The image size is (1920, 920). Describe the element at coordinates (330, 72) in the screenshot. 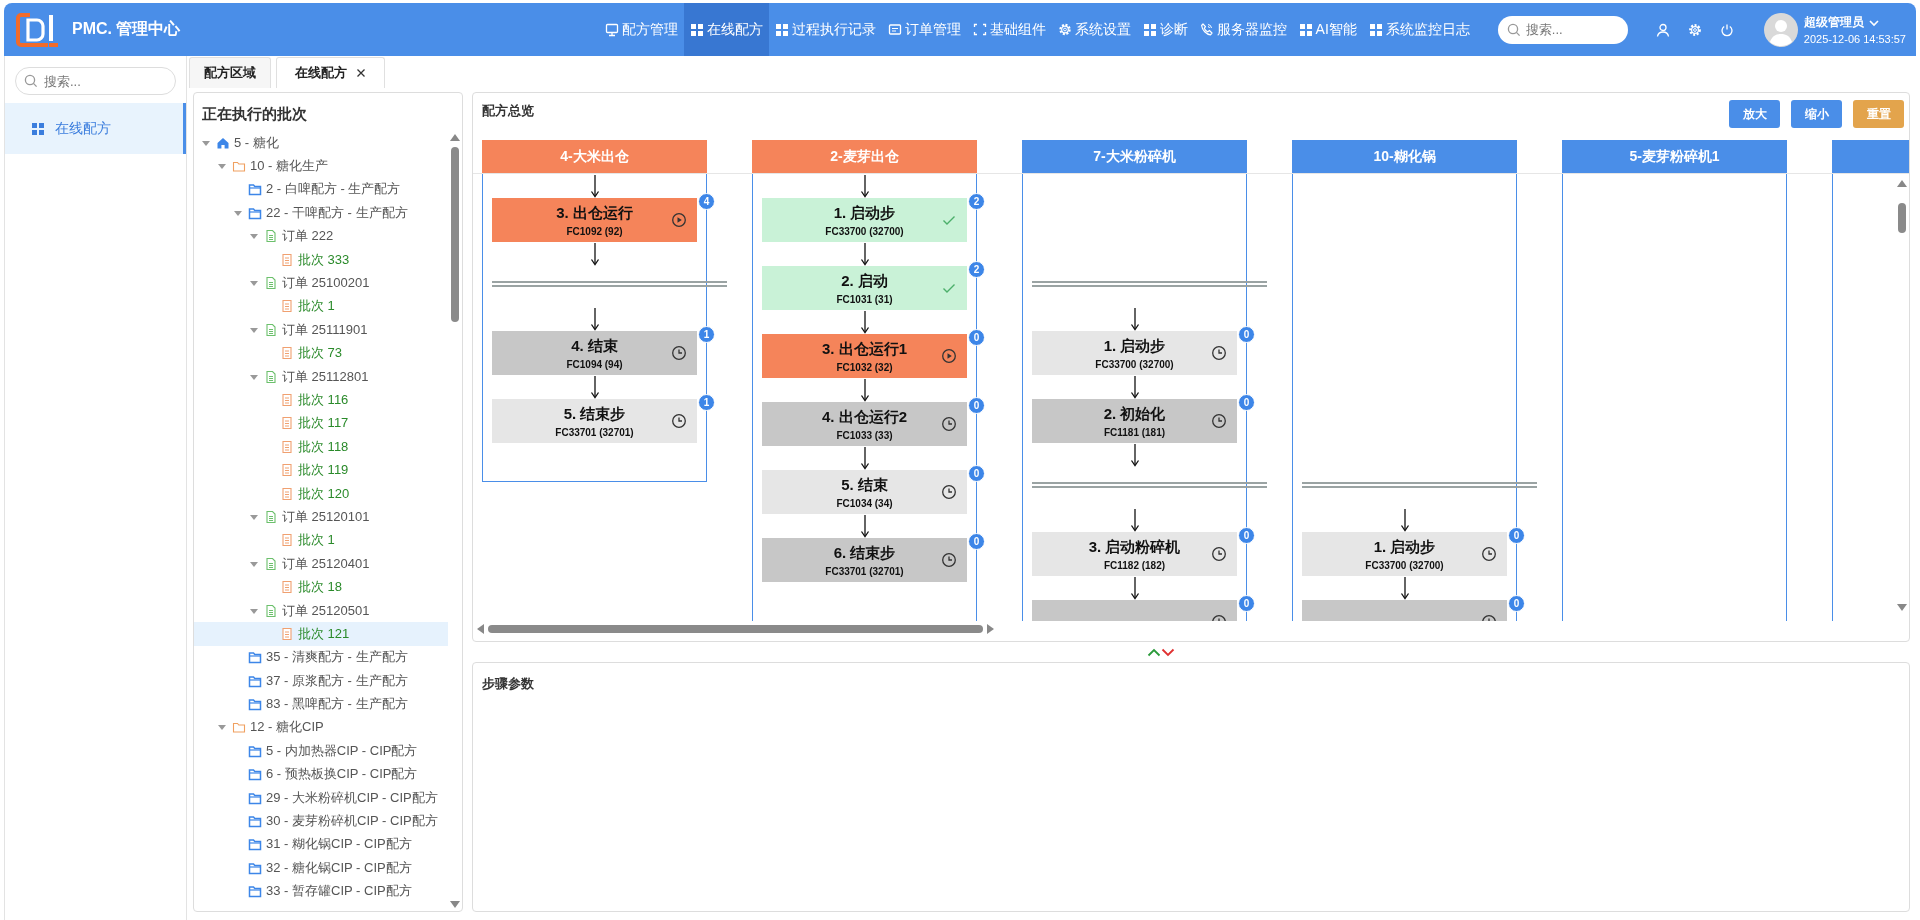

I see `tab: 在线配方` at that location.